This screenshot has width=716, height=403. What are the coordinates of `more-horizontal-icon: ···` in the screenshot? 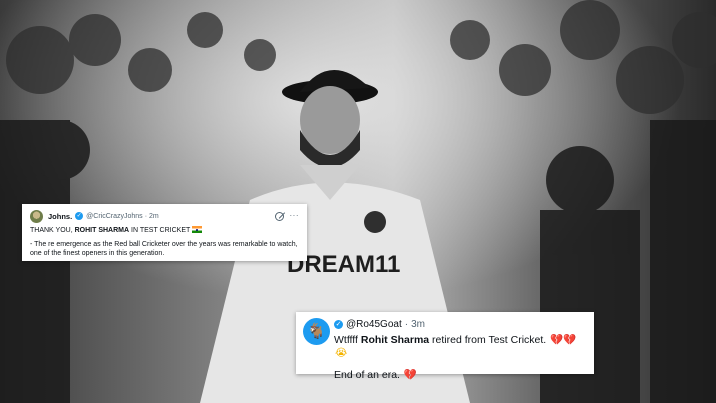 It's located at (295, 216).